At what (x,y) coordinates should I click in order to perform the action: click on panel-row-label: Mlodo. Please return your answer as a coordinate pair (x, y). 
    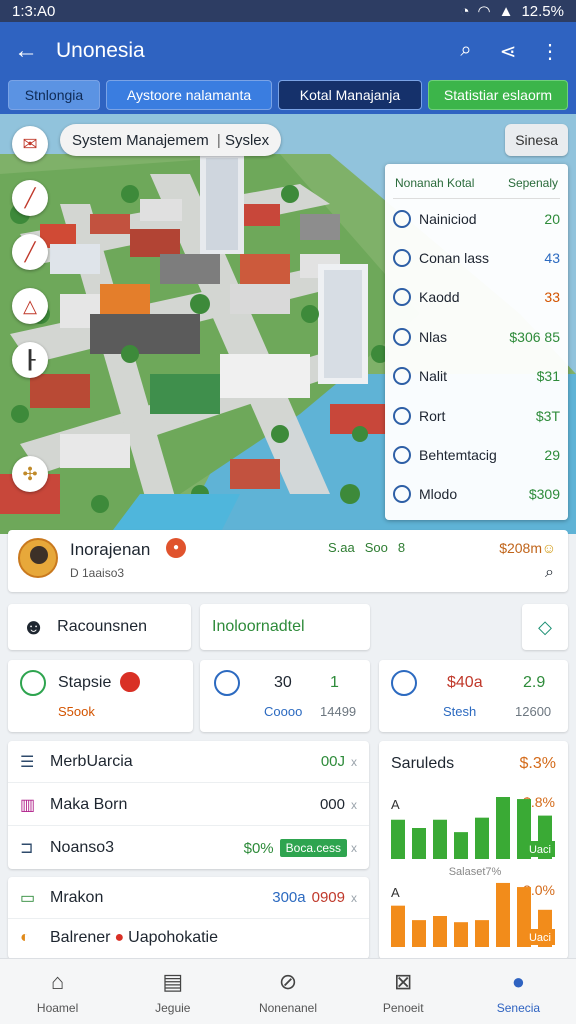
    Looking at the image, I should click on (438, 494).